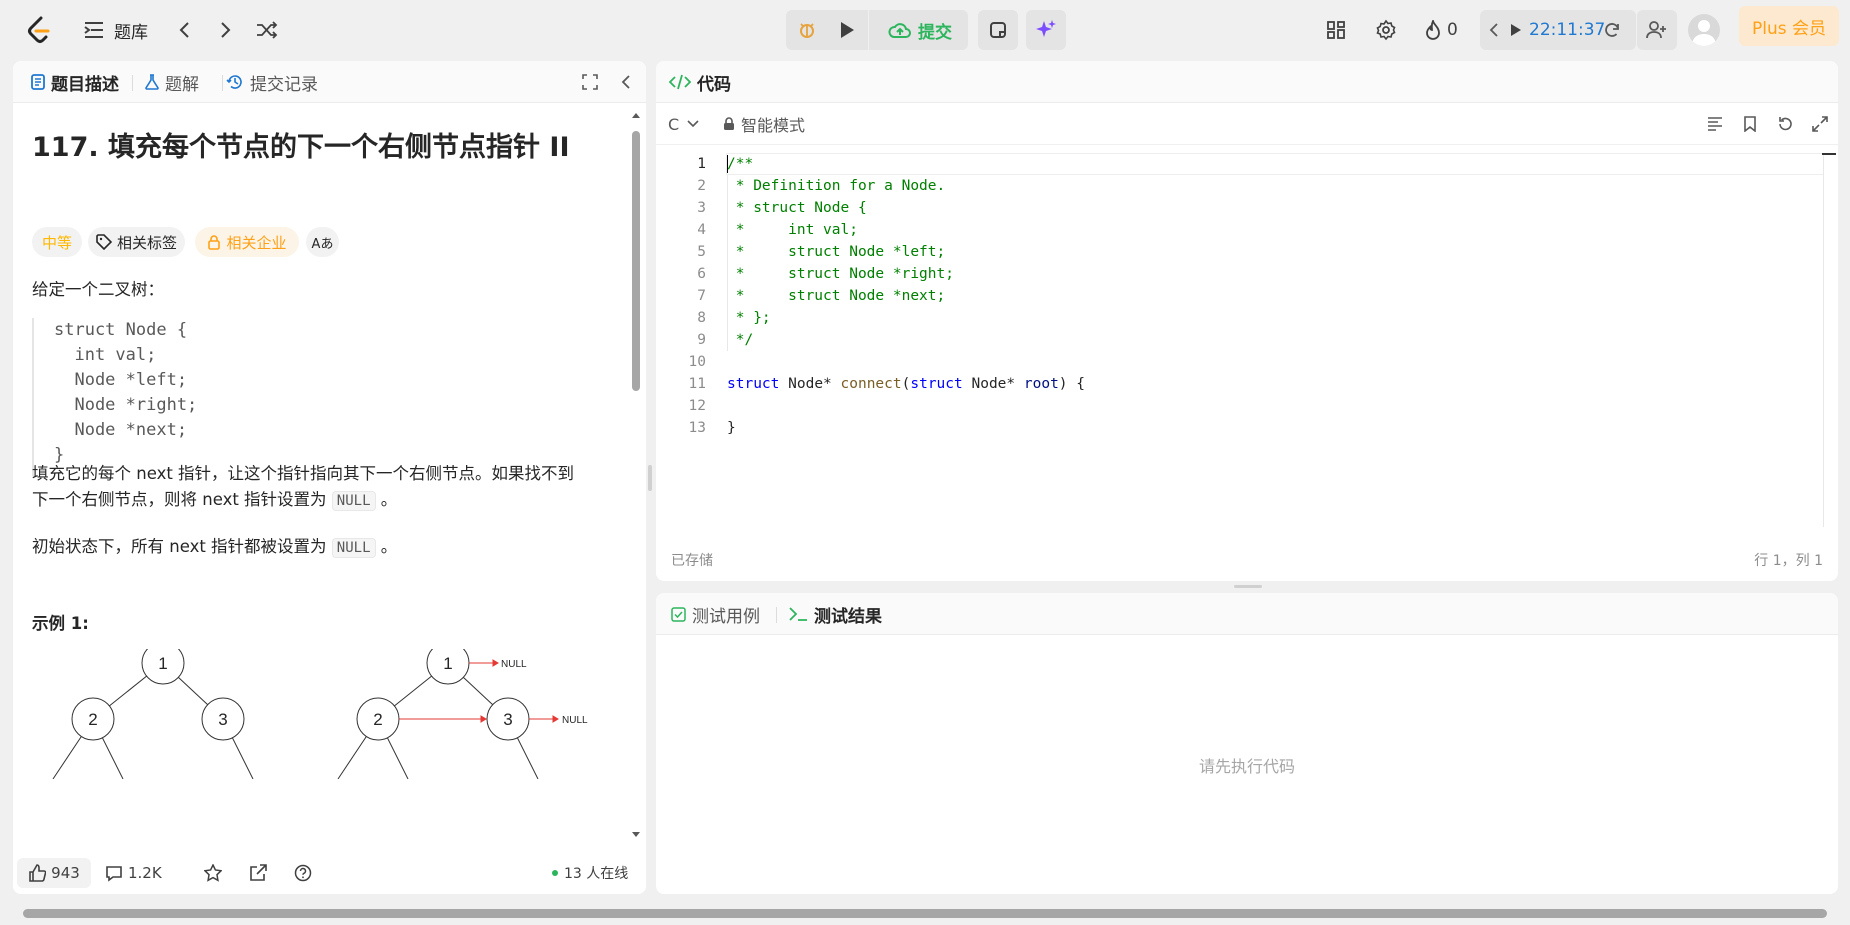  I want to click on problem-list-icon, so click(94, 30).